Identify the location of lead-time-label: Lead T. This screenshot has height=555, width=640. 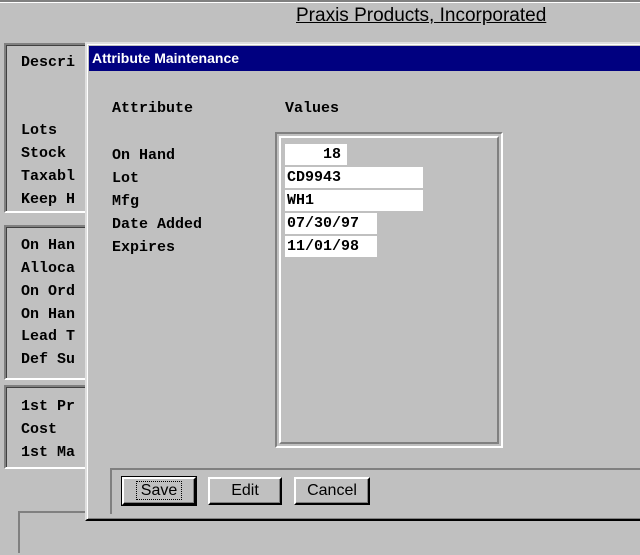
(48, 336).